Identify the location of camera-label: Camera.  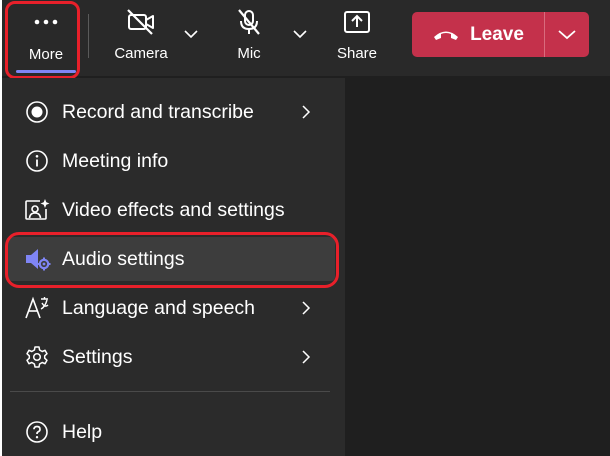
(141, 53).